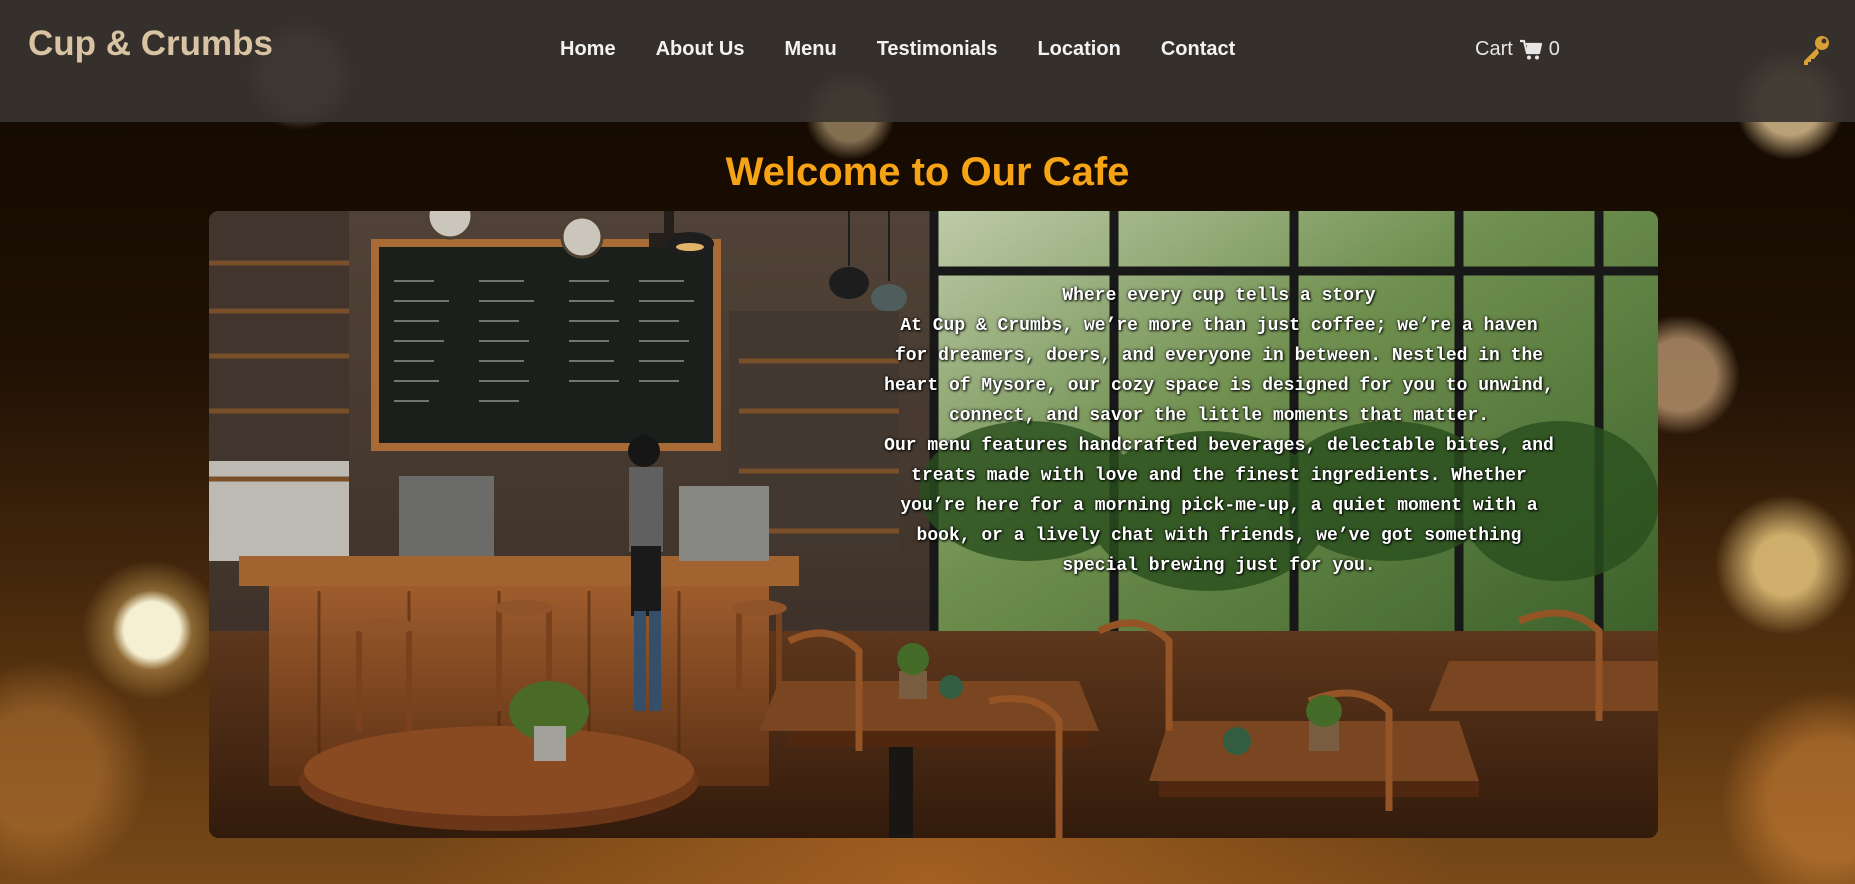  I want to click on cart-label: Cart, so click(1494, 49).